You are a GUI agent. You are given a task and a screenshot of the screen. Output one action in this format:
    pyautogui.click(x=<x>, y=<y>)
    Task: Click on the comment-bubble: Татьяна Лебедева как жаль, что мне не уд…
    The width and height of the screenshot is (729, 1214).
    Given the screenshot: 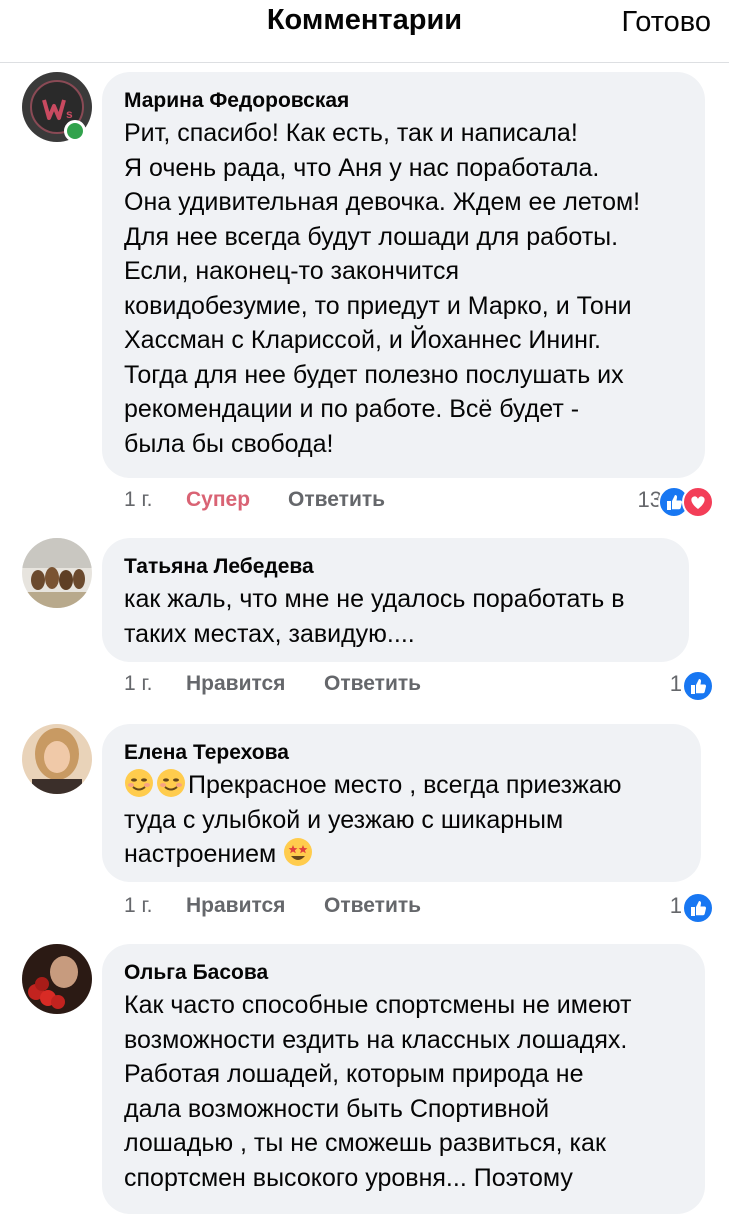 What is the action you would take?
    pyautogui.click(x=395, y=600)
    